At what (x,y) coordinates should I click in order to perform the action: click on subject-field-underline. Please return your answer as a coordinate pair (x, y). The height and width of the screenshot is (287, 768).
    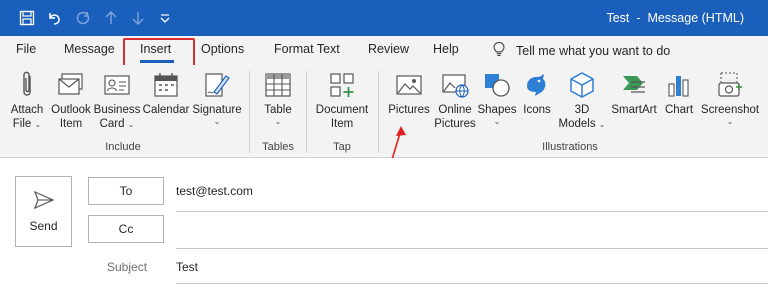
    Looking at the image, I should click on (472, 283).